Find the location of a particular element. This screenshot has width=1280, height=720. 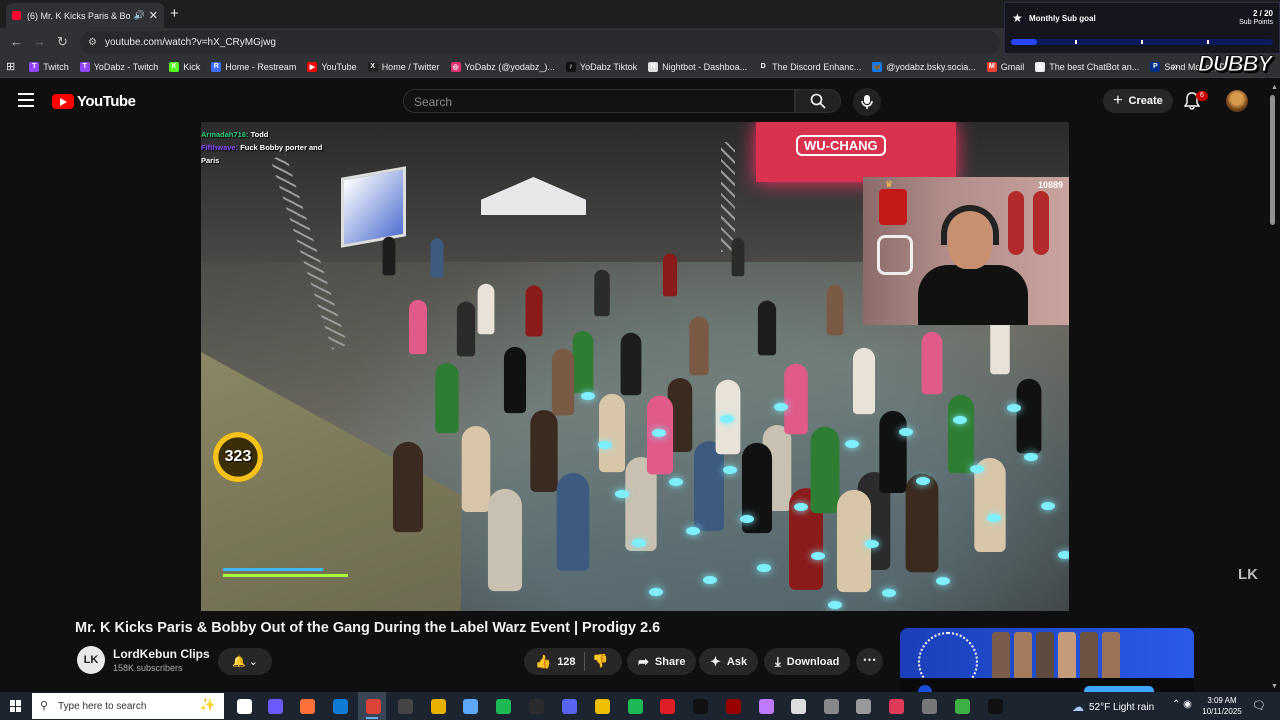

scroll-up-arrow-icon: ▲ is located at coordinates (1274, 87).